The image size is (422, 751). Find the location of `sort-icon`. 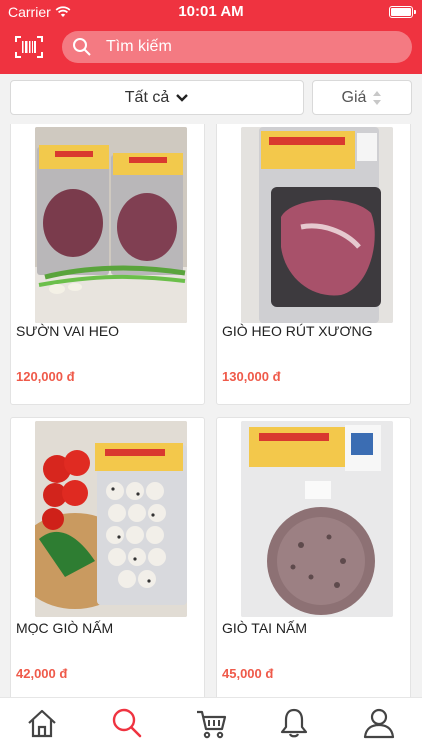

sort-icon is located at coordinates (377, 97).